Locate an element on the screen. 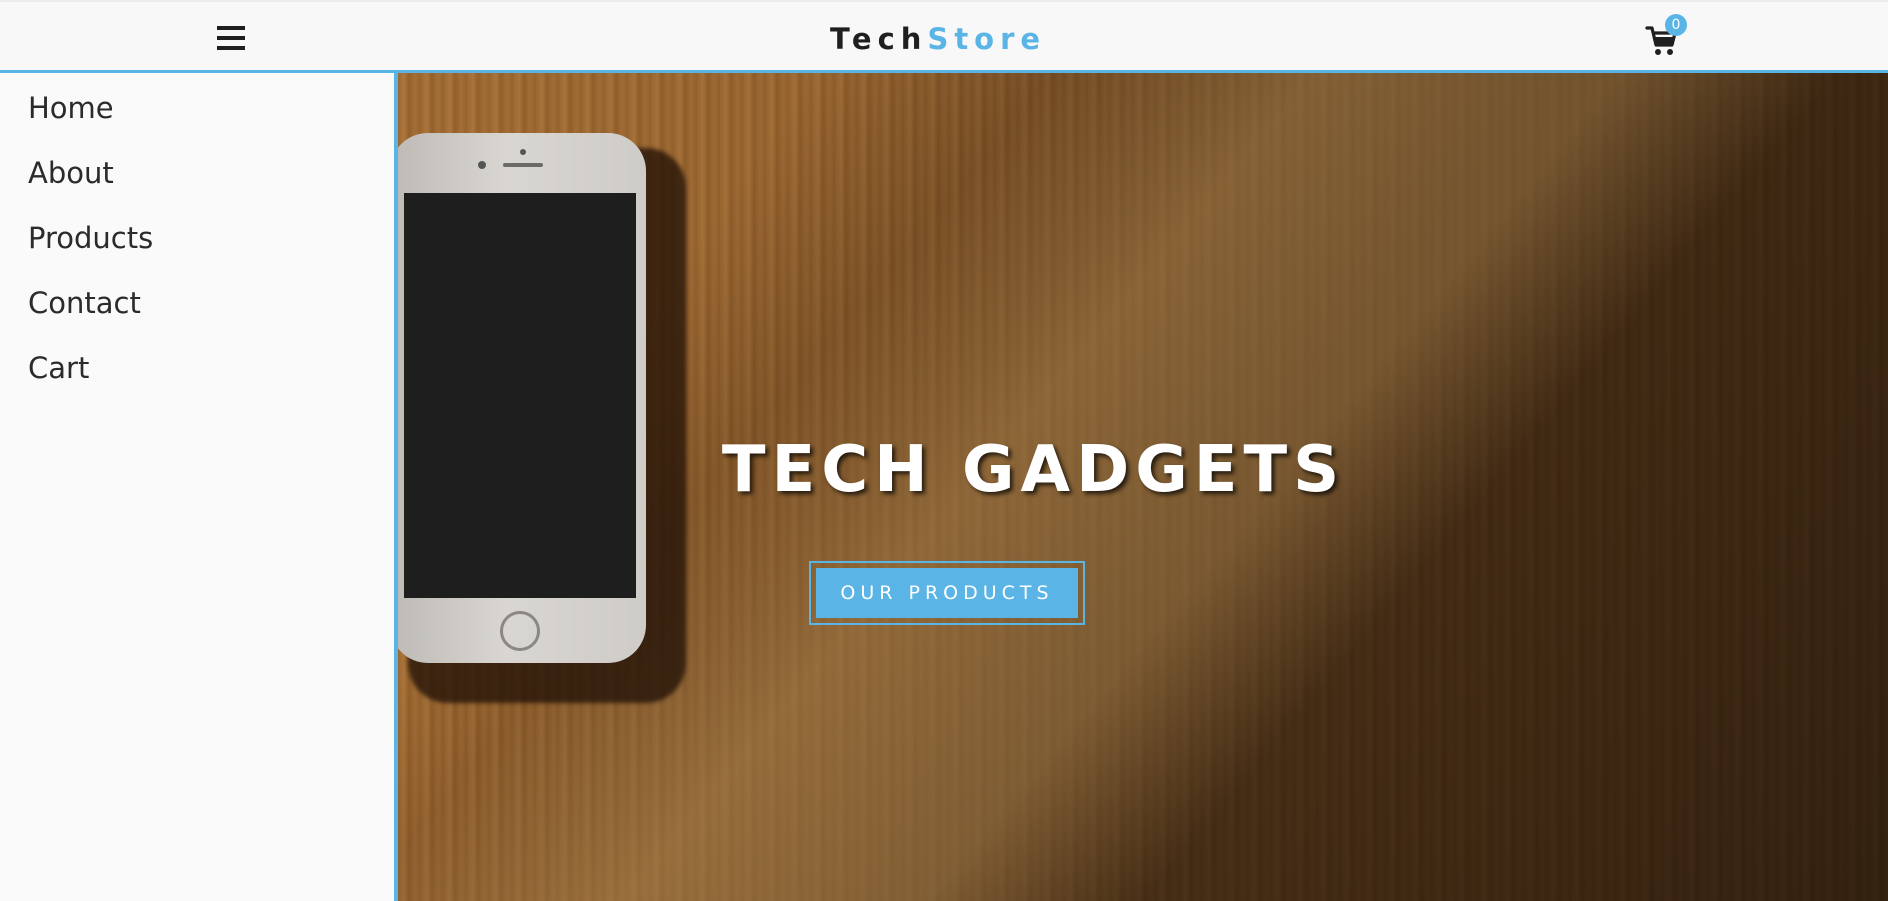 This screenshot has height=901, width=1888. phone-camera is located at coordinates (523, 152).